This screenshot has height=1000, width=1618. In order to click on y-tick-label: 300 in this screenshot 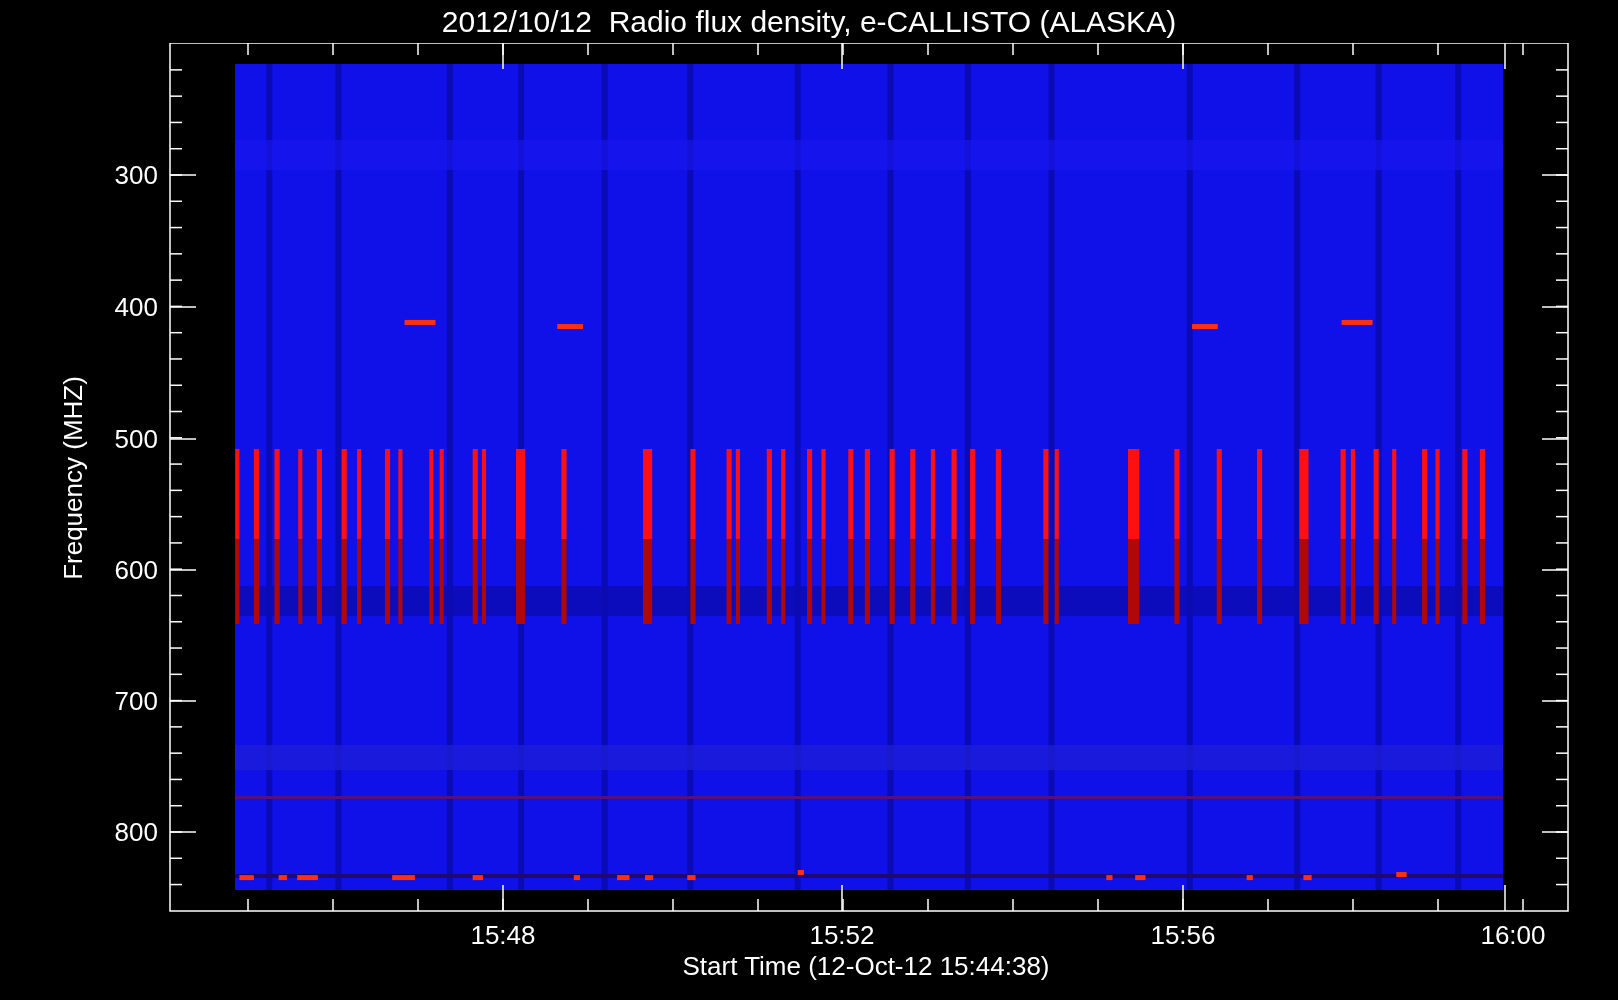, I will do `click(136, 175)`.